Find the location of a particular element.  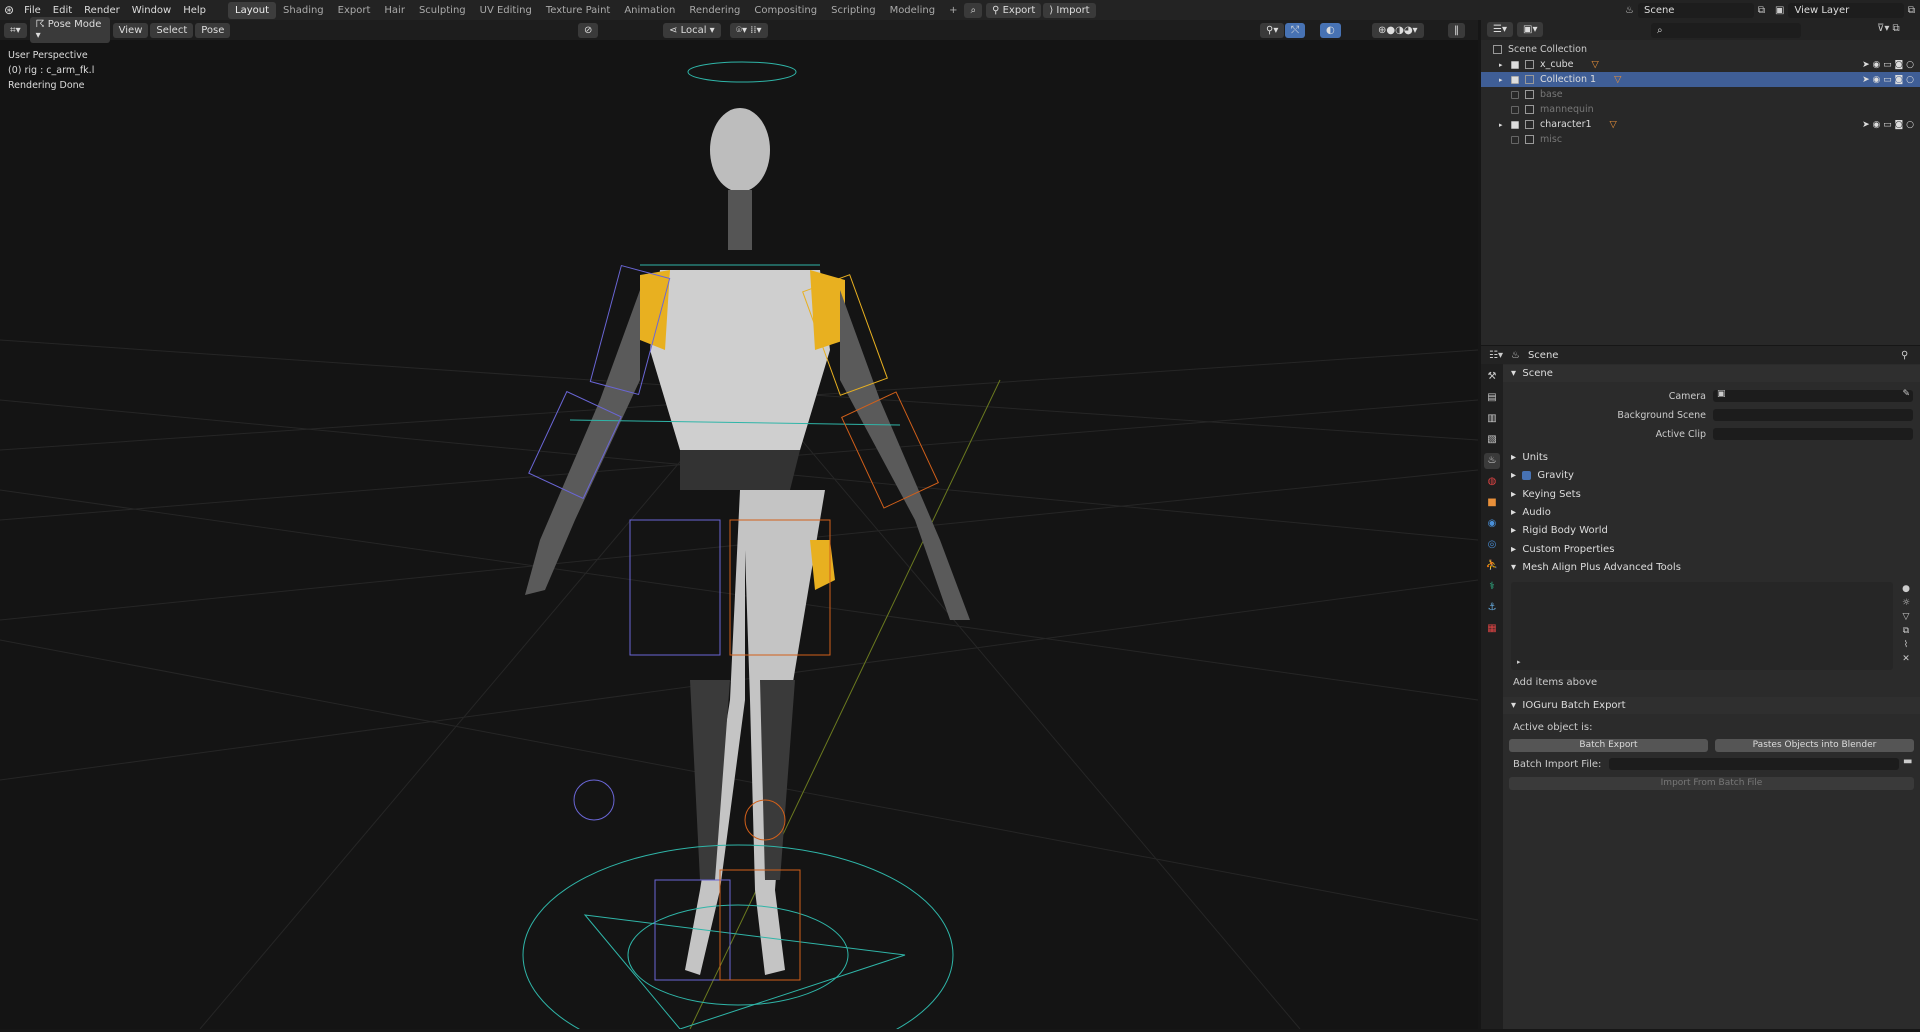

tab-sculpting: Sculpting is located at coordinates (442, 10).